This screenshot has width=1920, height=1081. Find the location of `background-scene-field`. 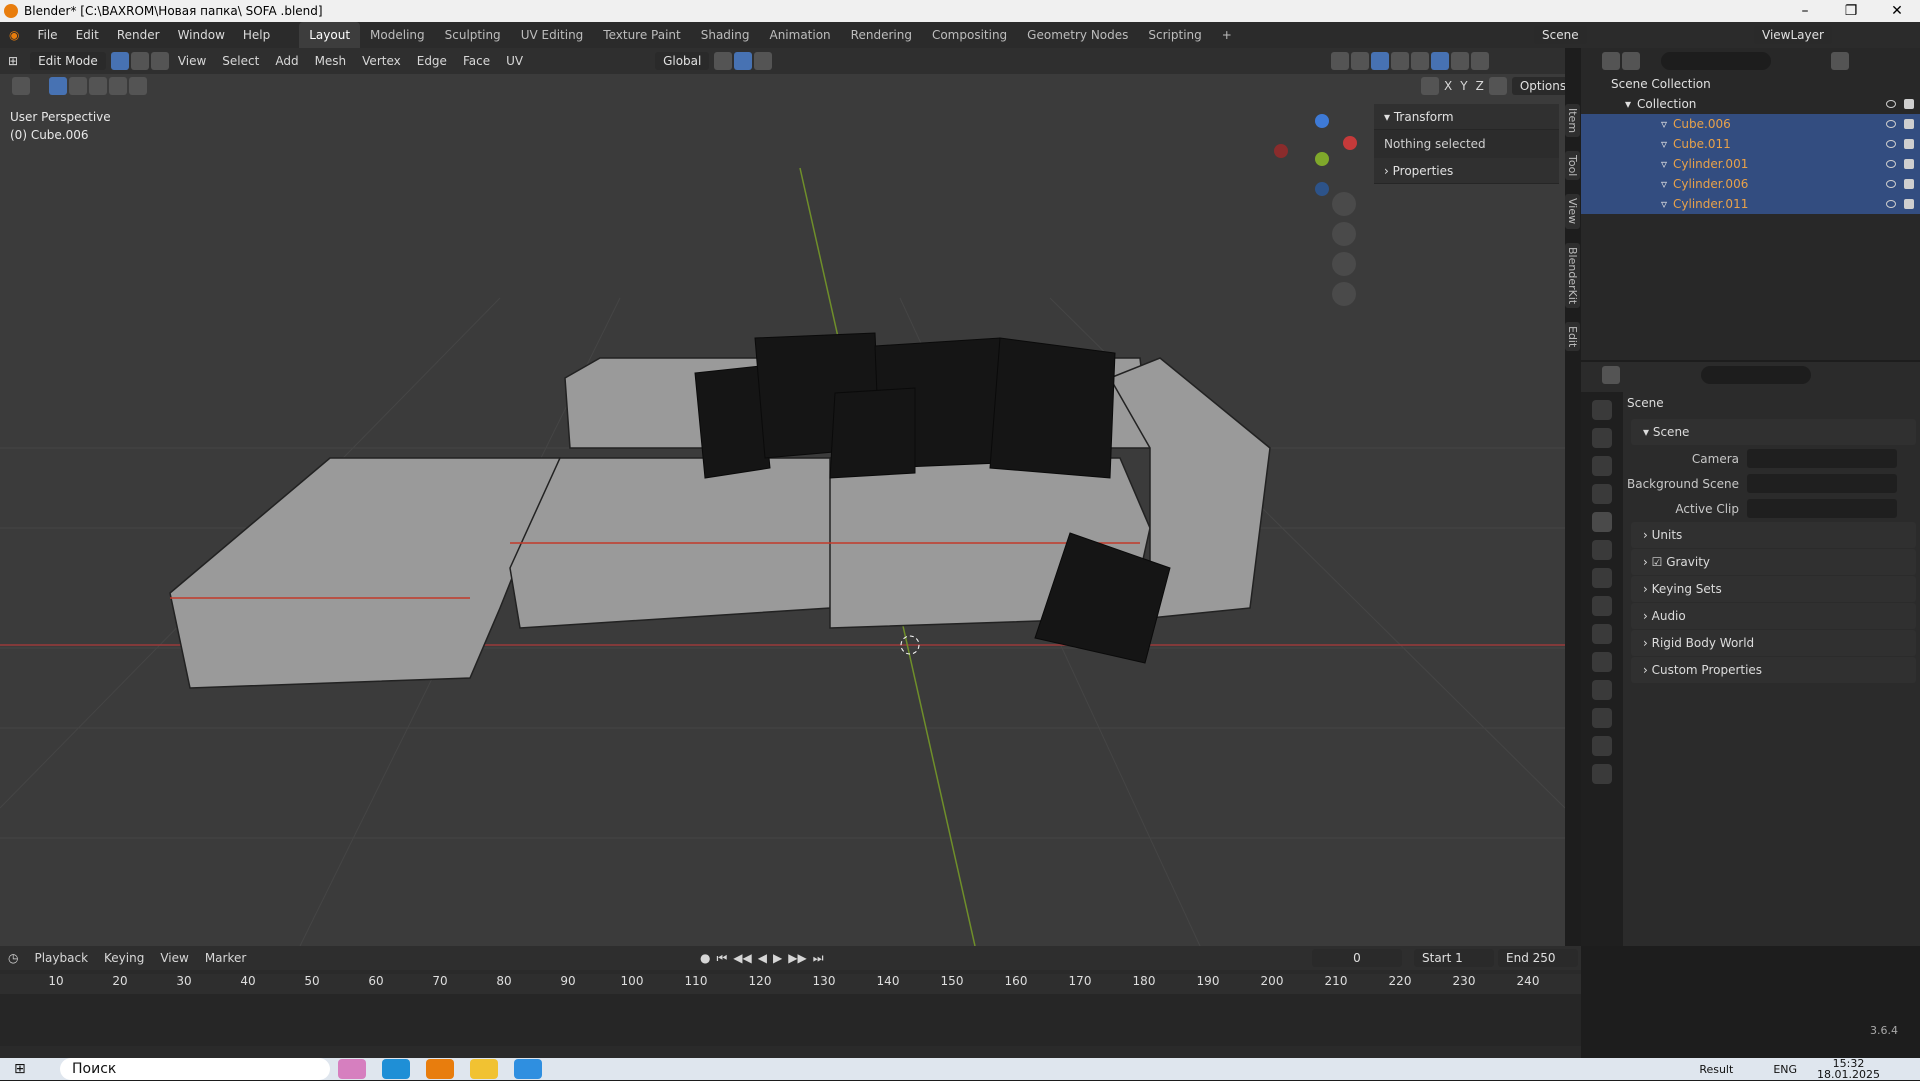

background-scene-field is located at coordinates (1822, 483).